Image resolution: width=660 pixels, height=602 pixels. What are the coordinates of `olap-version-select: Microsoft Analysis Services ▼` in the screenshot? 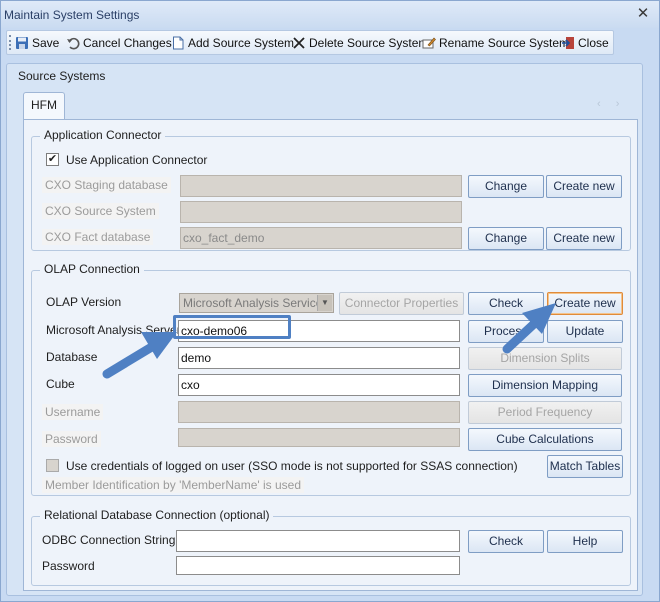 It's located at (256, 303).